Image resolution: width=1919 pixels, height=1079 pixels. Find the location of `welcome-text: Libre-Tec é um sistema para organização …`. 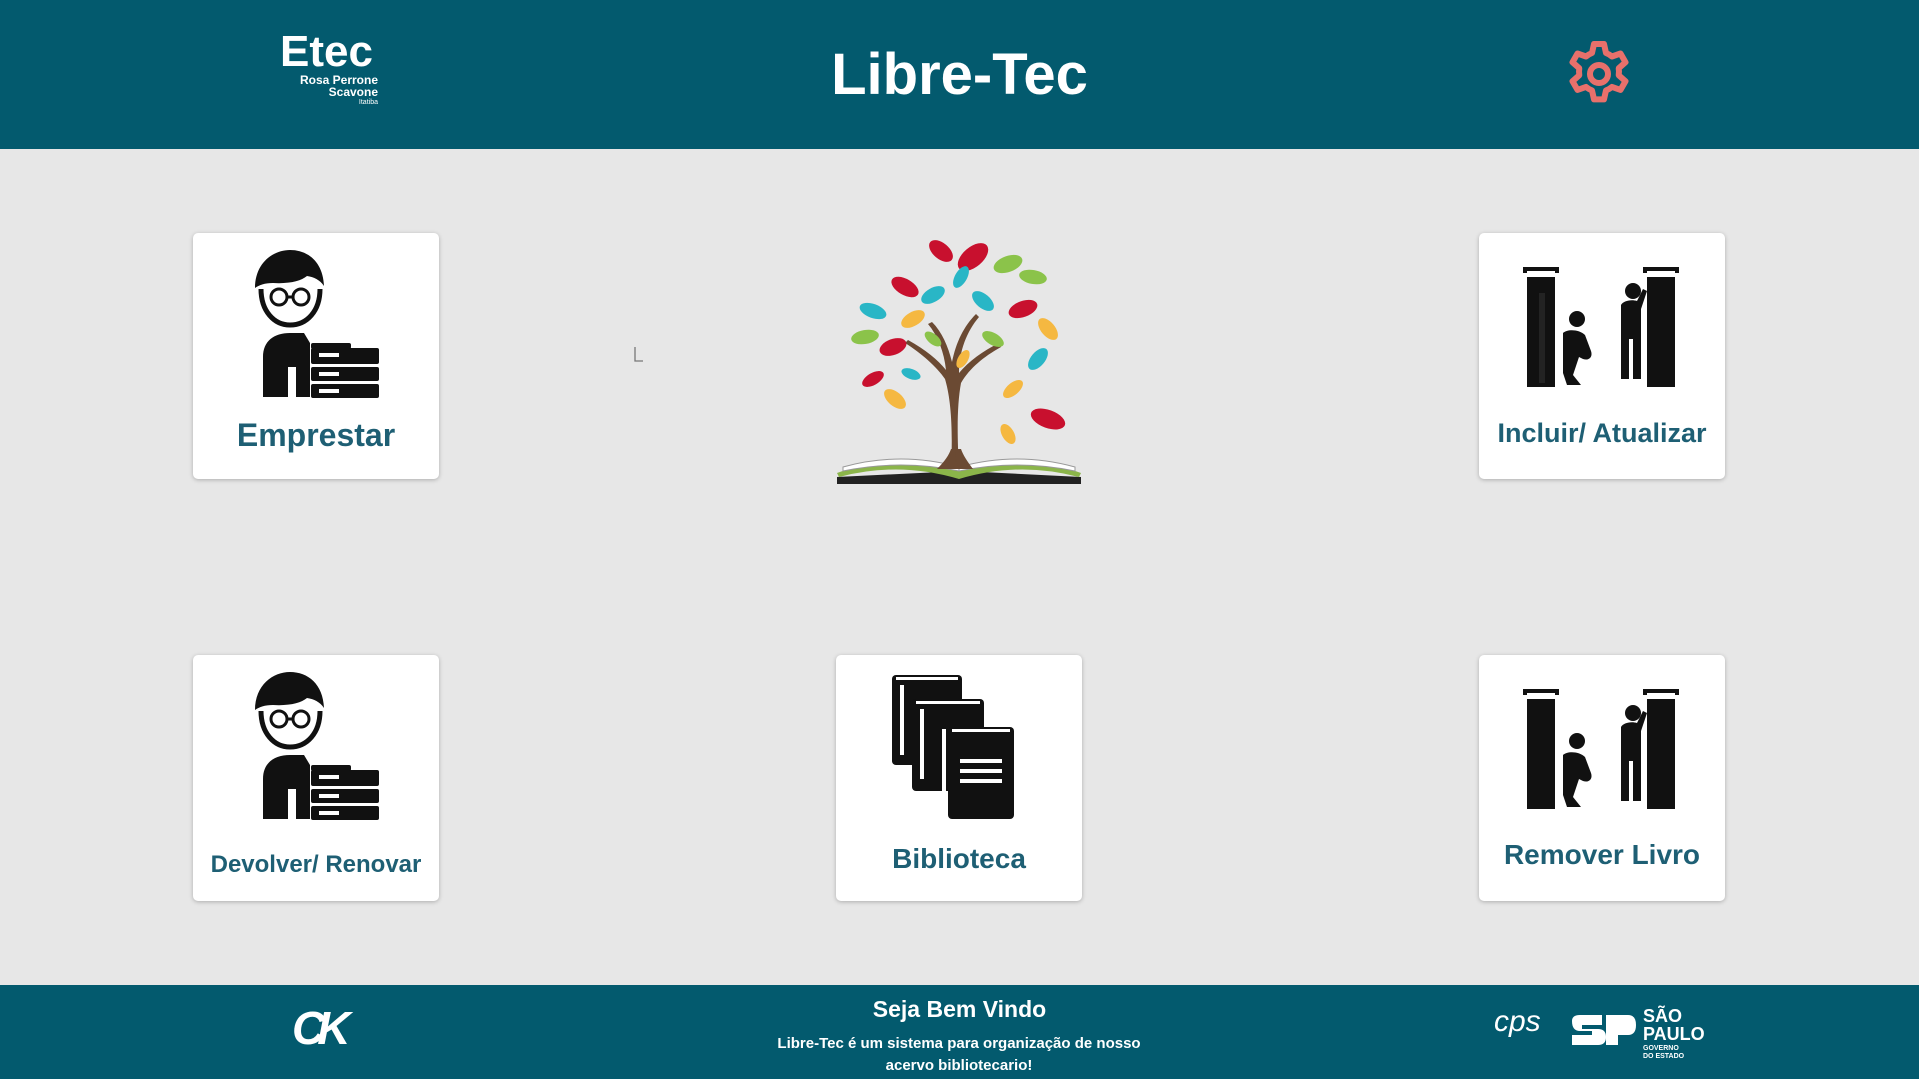

welcome-text: Libre-Tec é um sistema para organização … is located at coordinates (959, 1054).